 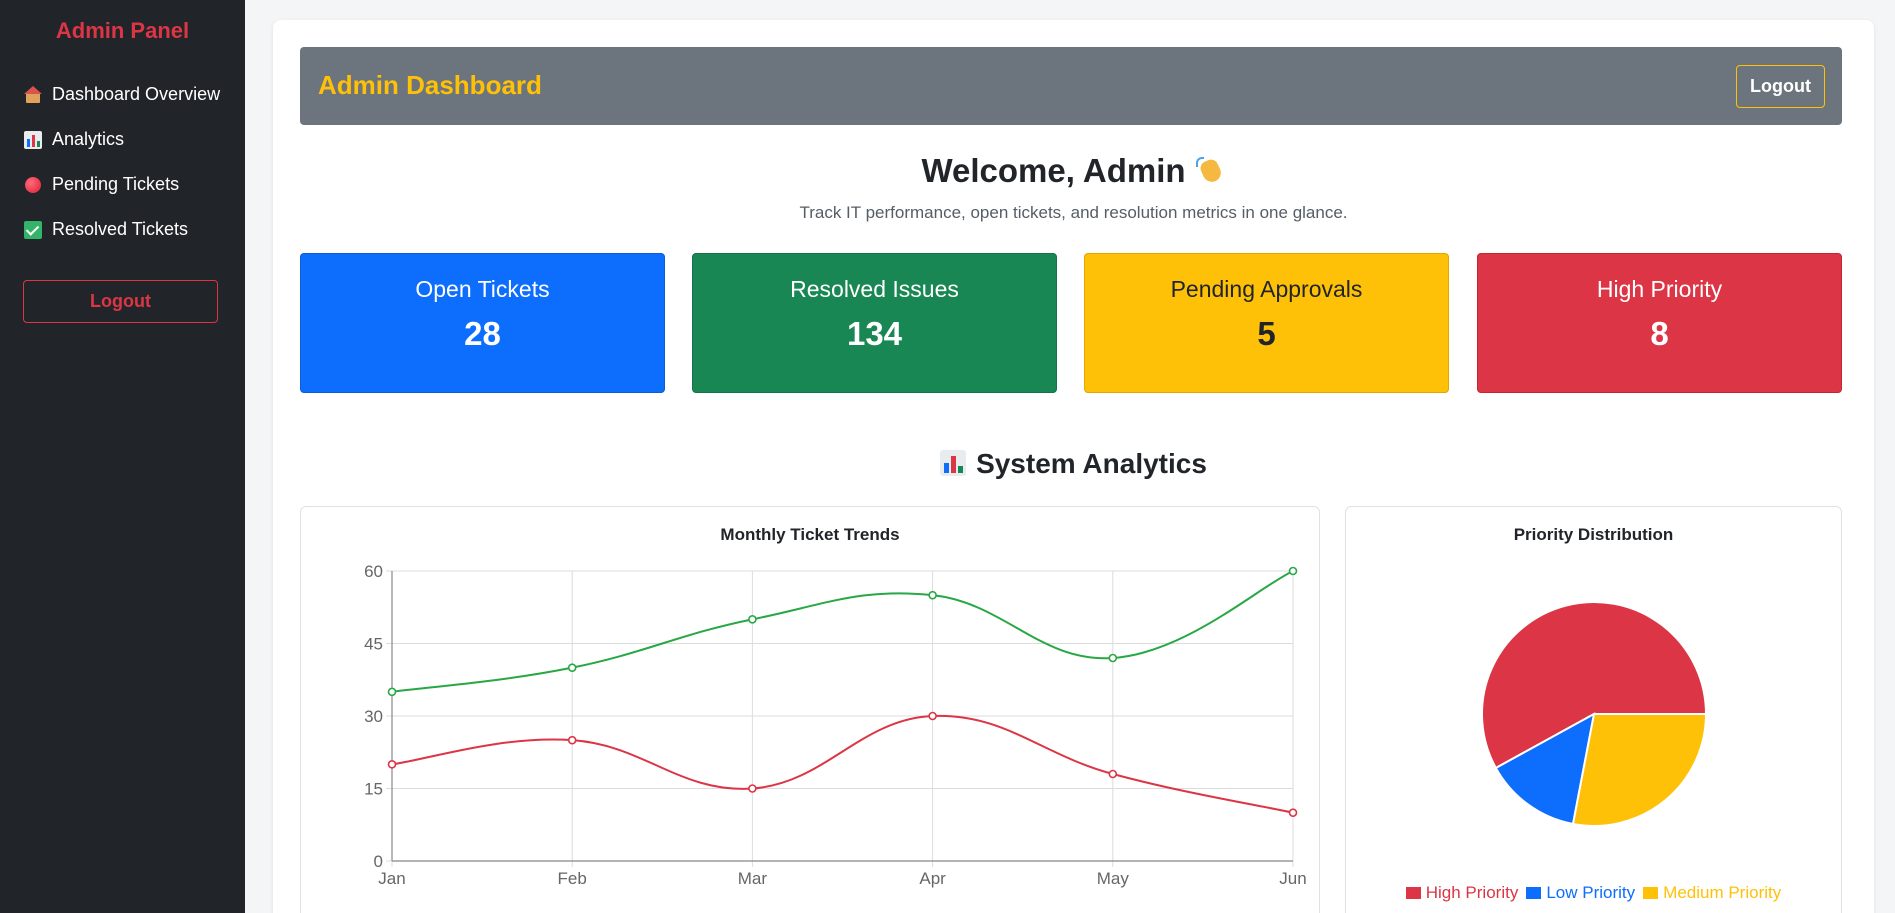 What do you see at coordinates (136, 94) in the screenshot?
I see `sidebar-item-label: Dashboard Overview` at bounding box center [136, 94].